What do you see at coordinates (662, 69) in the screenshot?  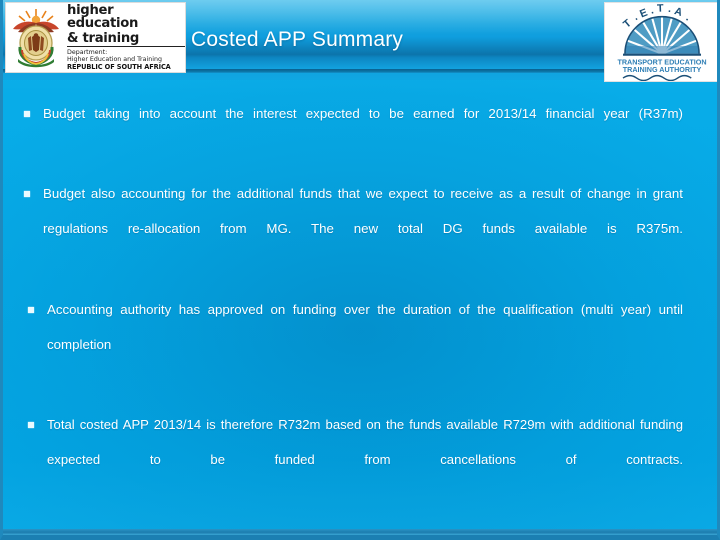 I see `teta-caption-line-2: TRAINING AUTHORITY` at bounding box center [662, 69].